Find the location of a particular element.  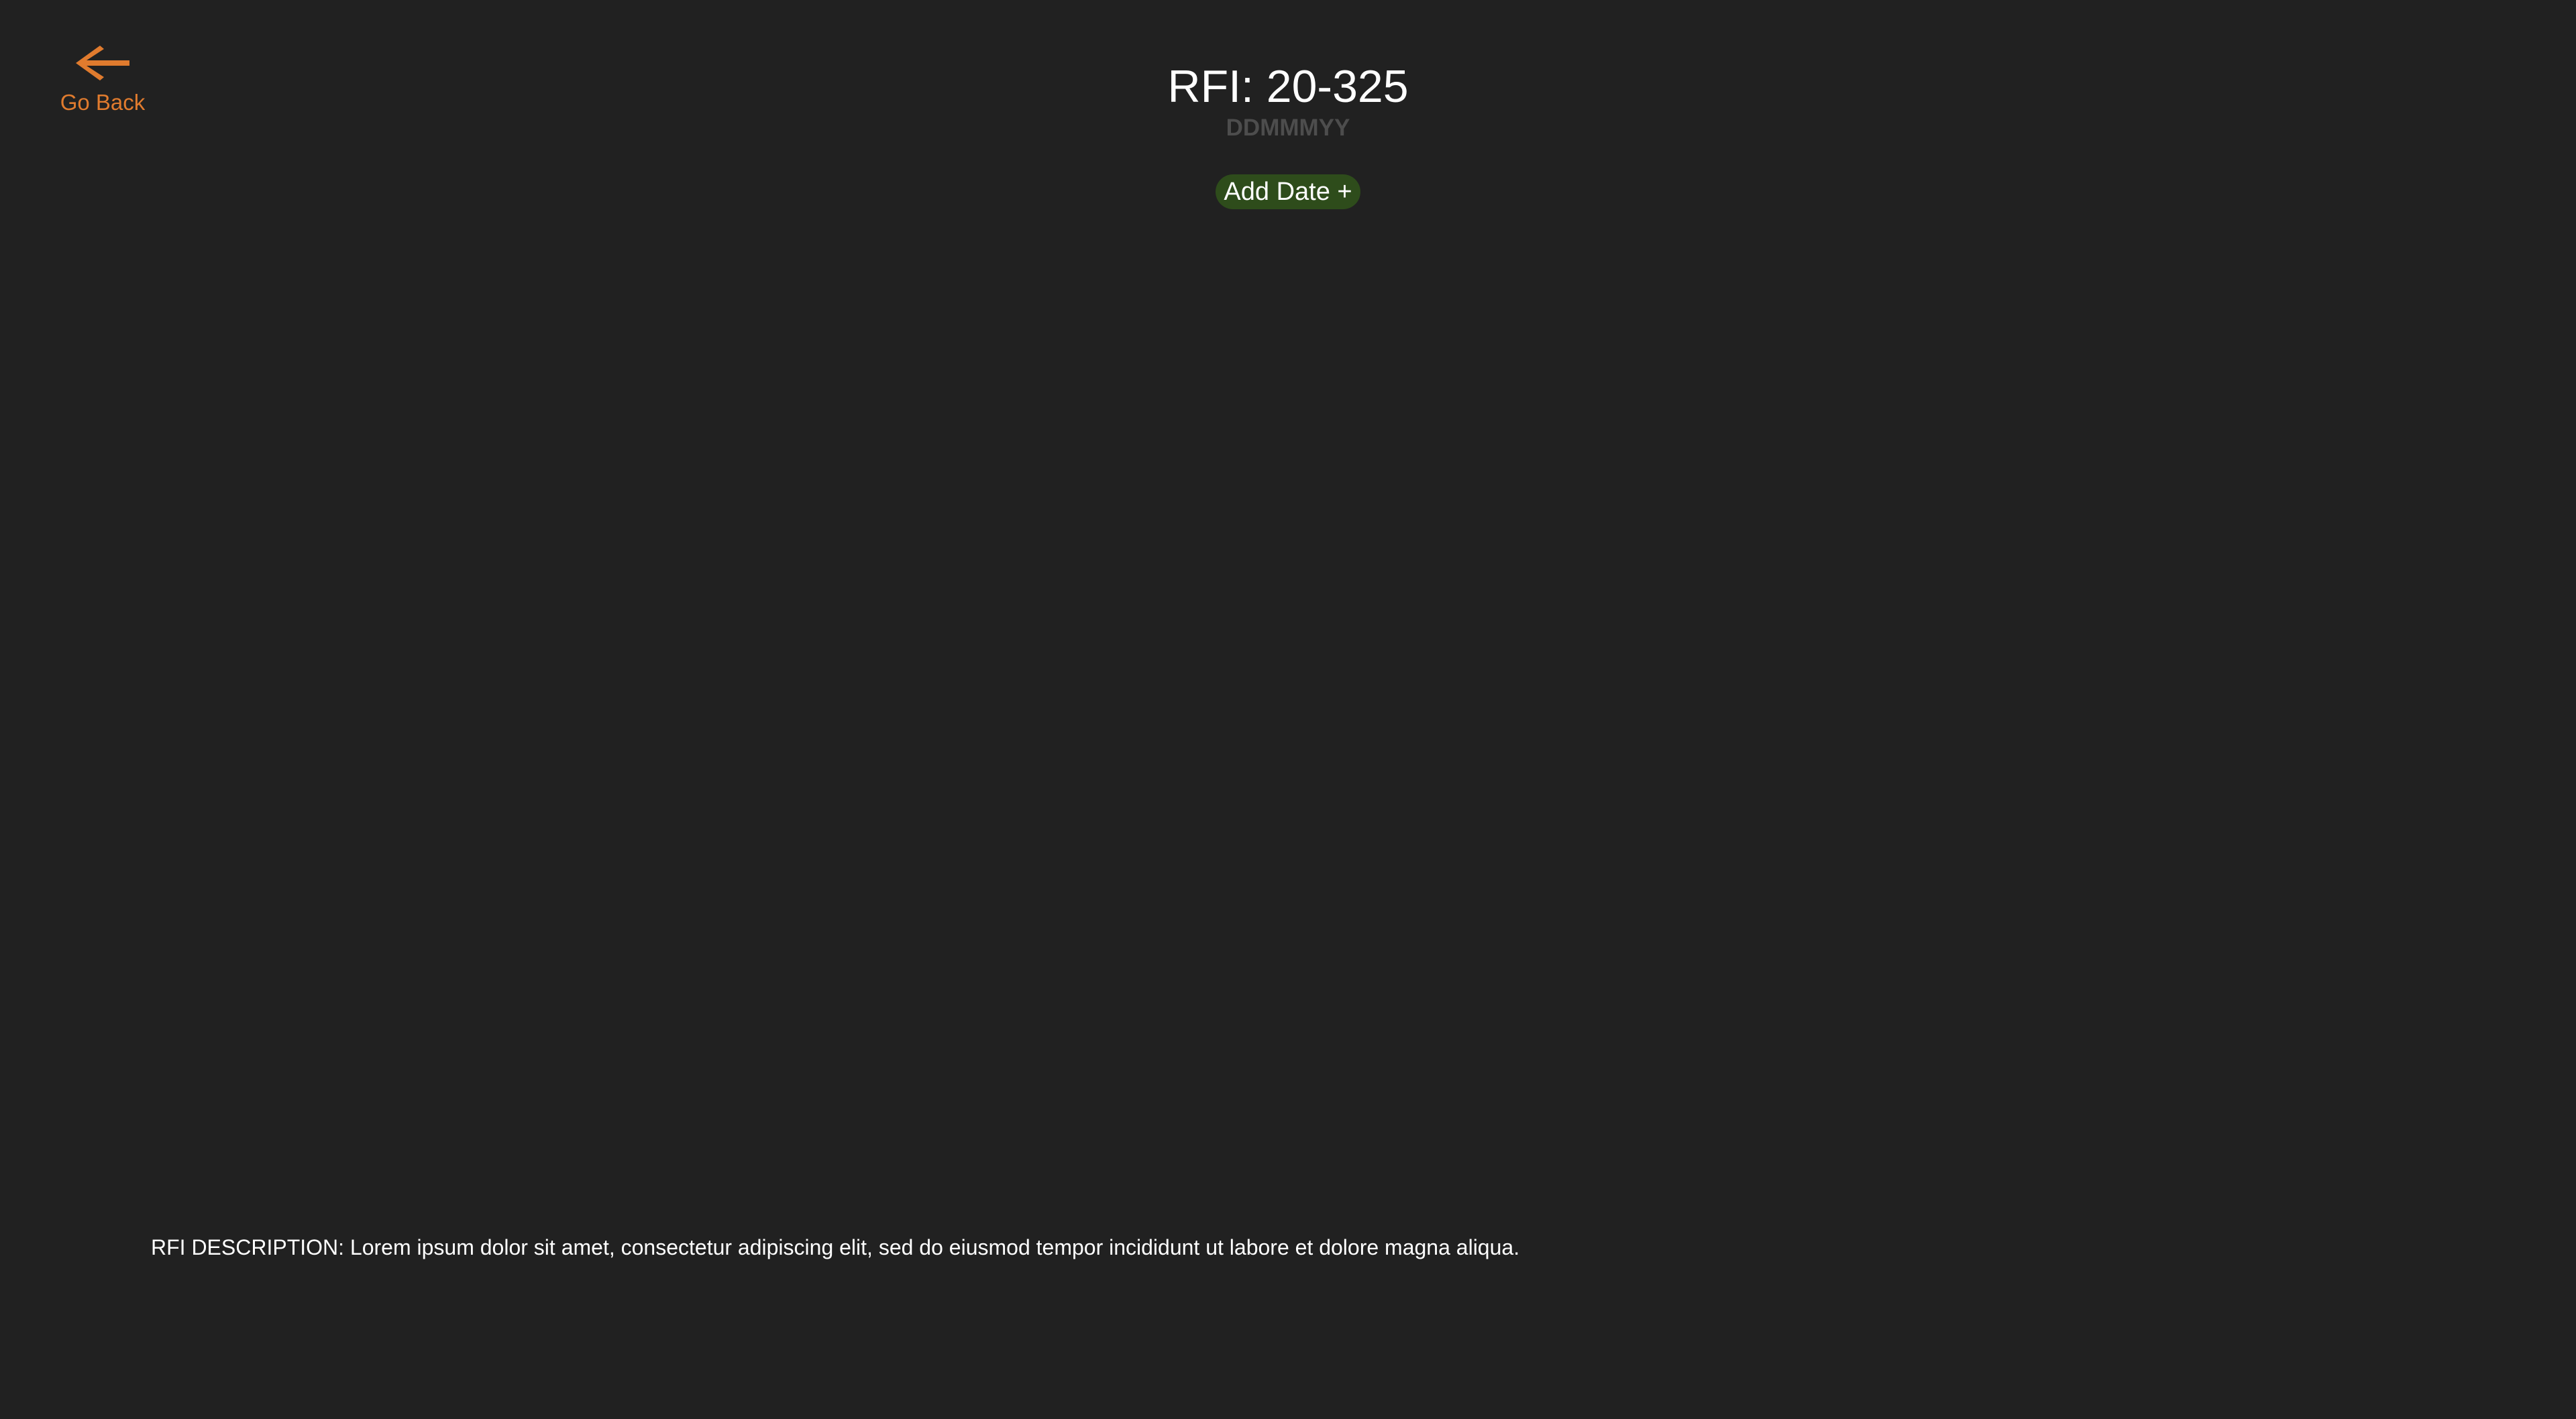

date-placeholder: DDMMMYY is located at coordinates (1288, 128).